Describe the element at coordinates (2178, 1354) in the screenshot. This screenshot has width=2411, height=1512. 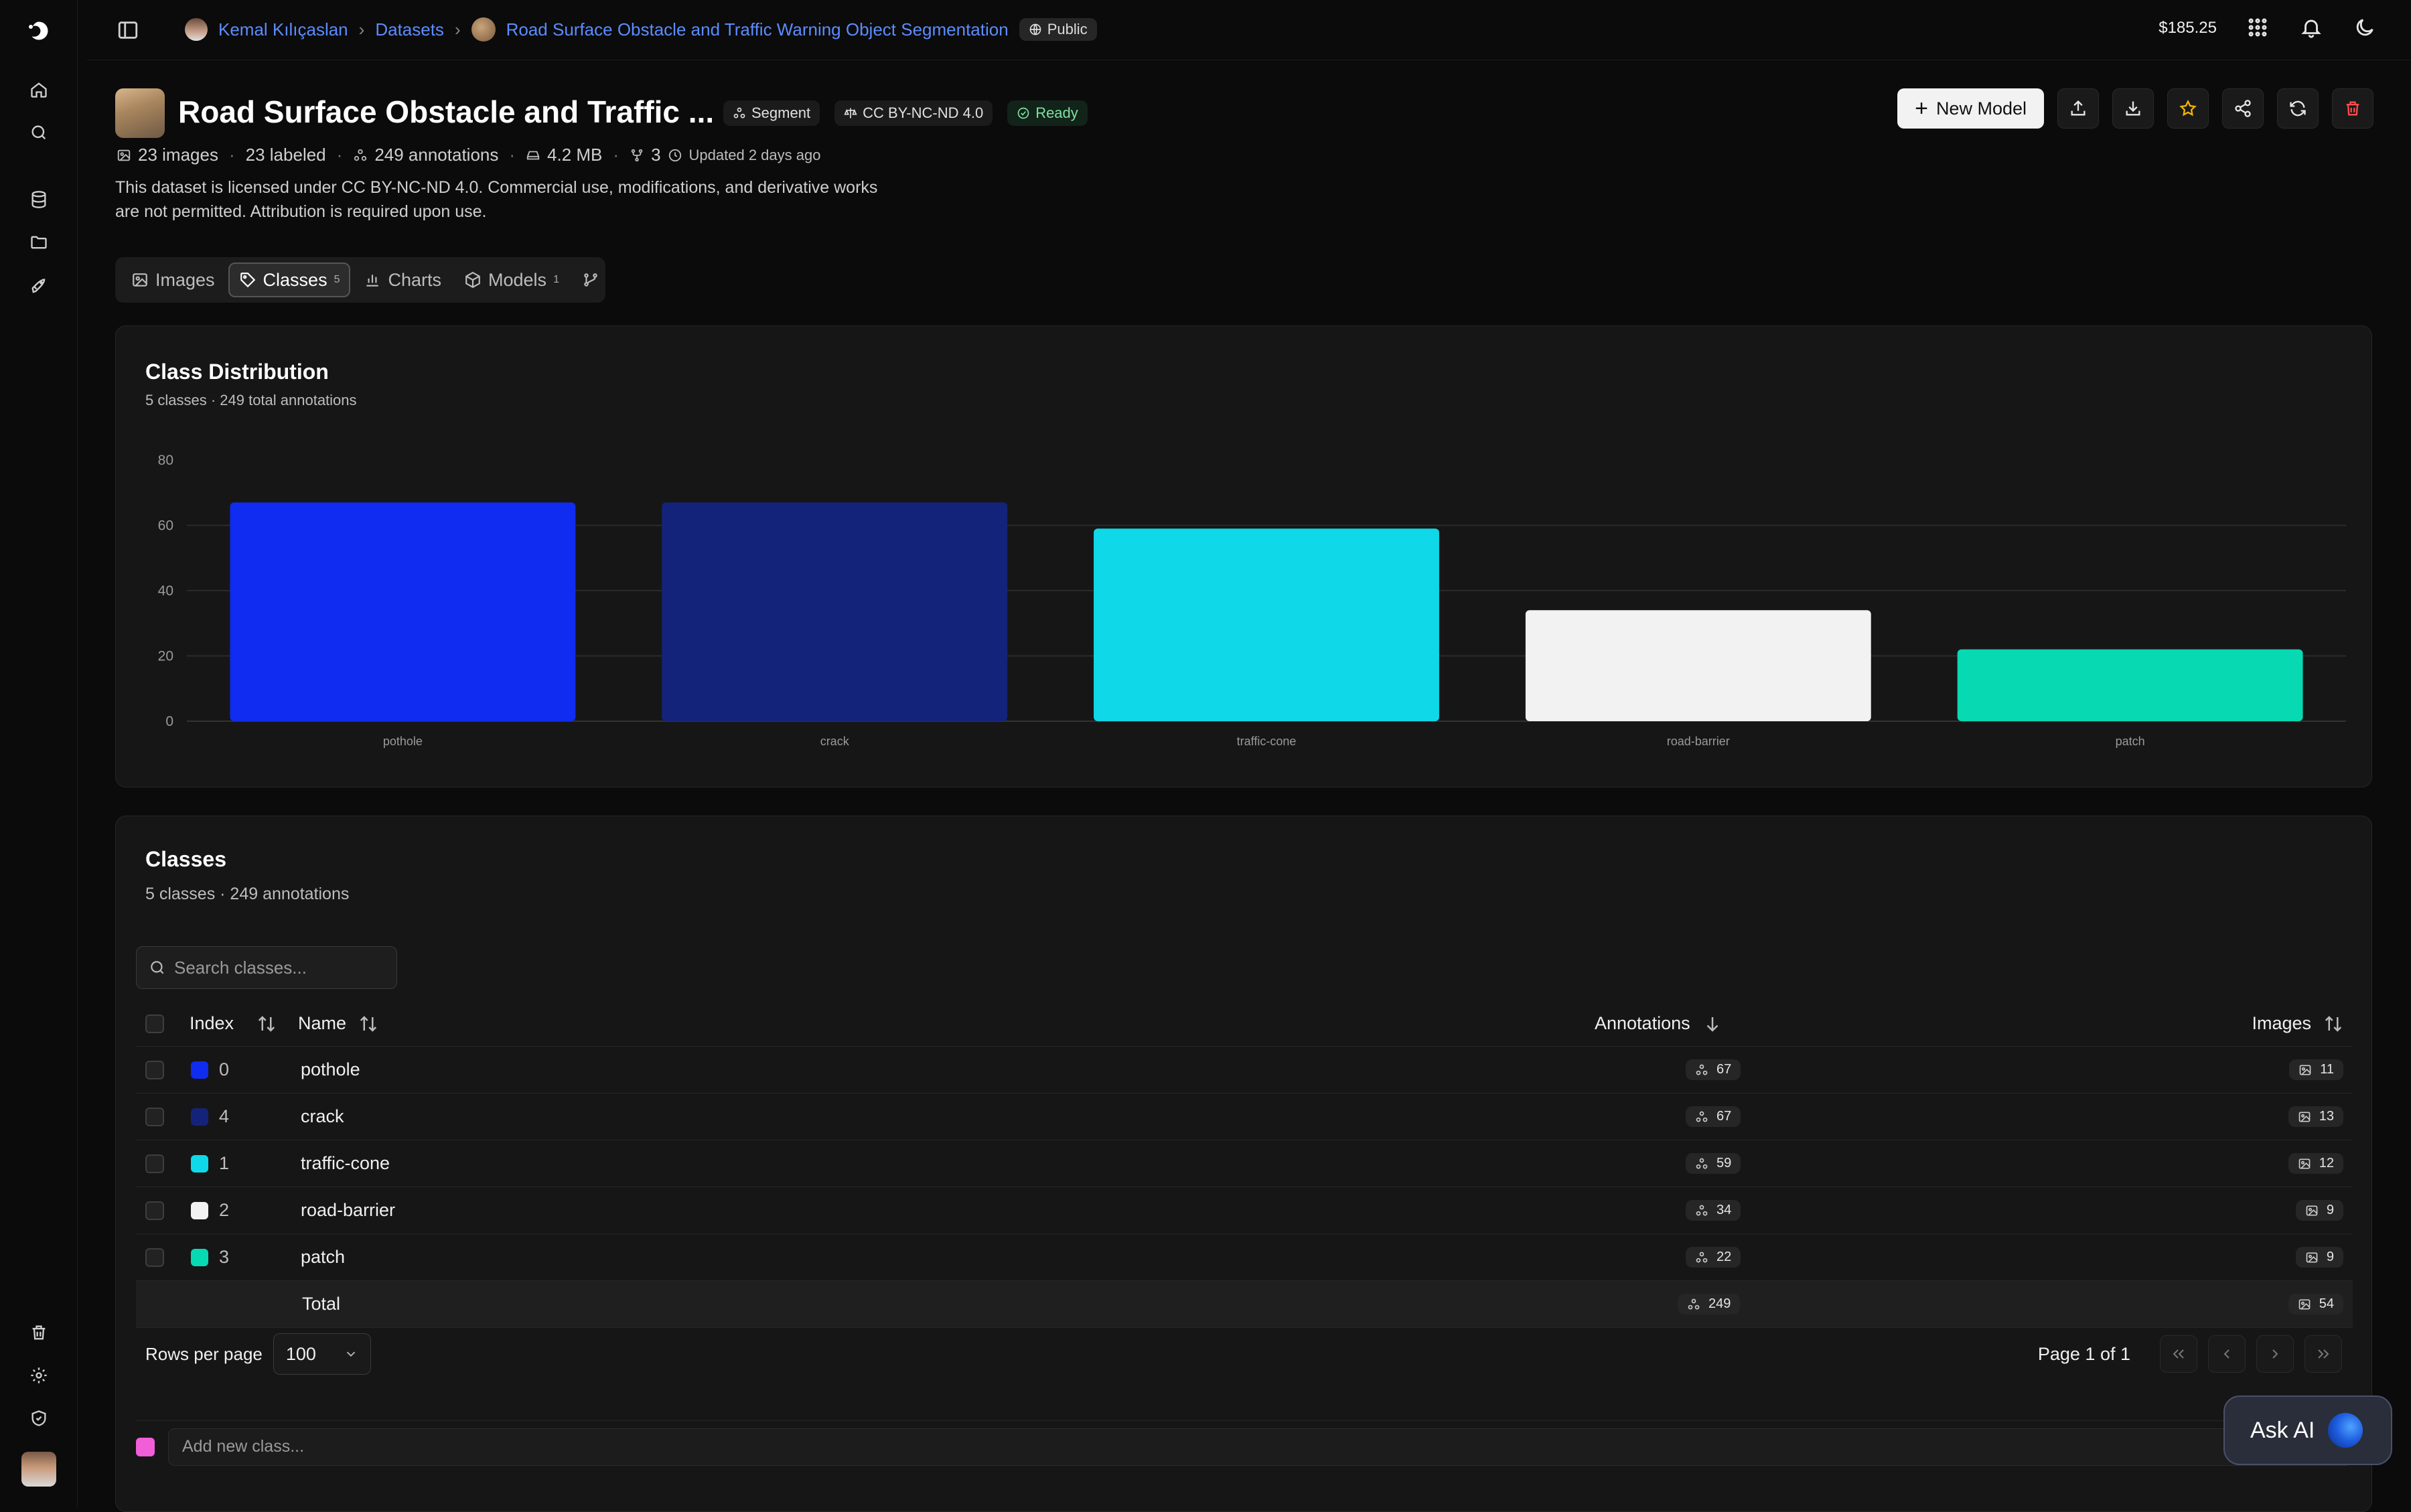
I see `first-page-button` at that location.